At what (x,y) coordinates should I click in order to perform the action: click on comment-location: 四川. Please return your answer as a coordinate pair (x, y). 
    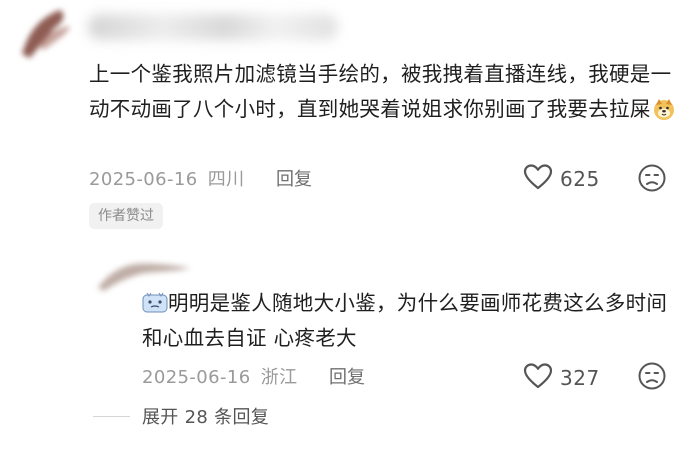
    Looking at the image, I should click on (226, 179).